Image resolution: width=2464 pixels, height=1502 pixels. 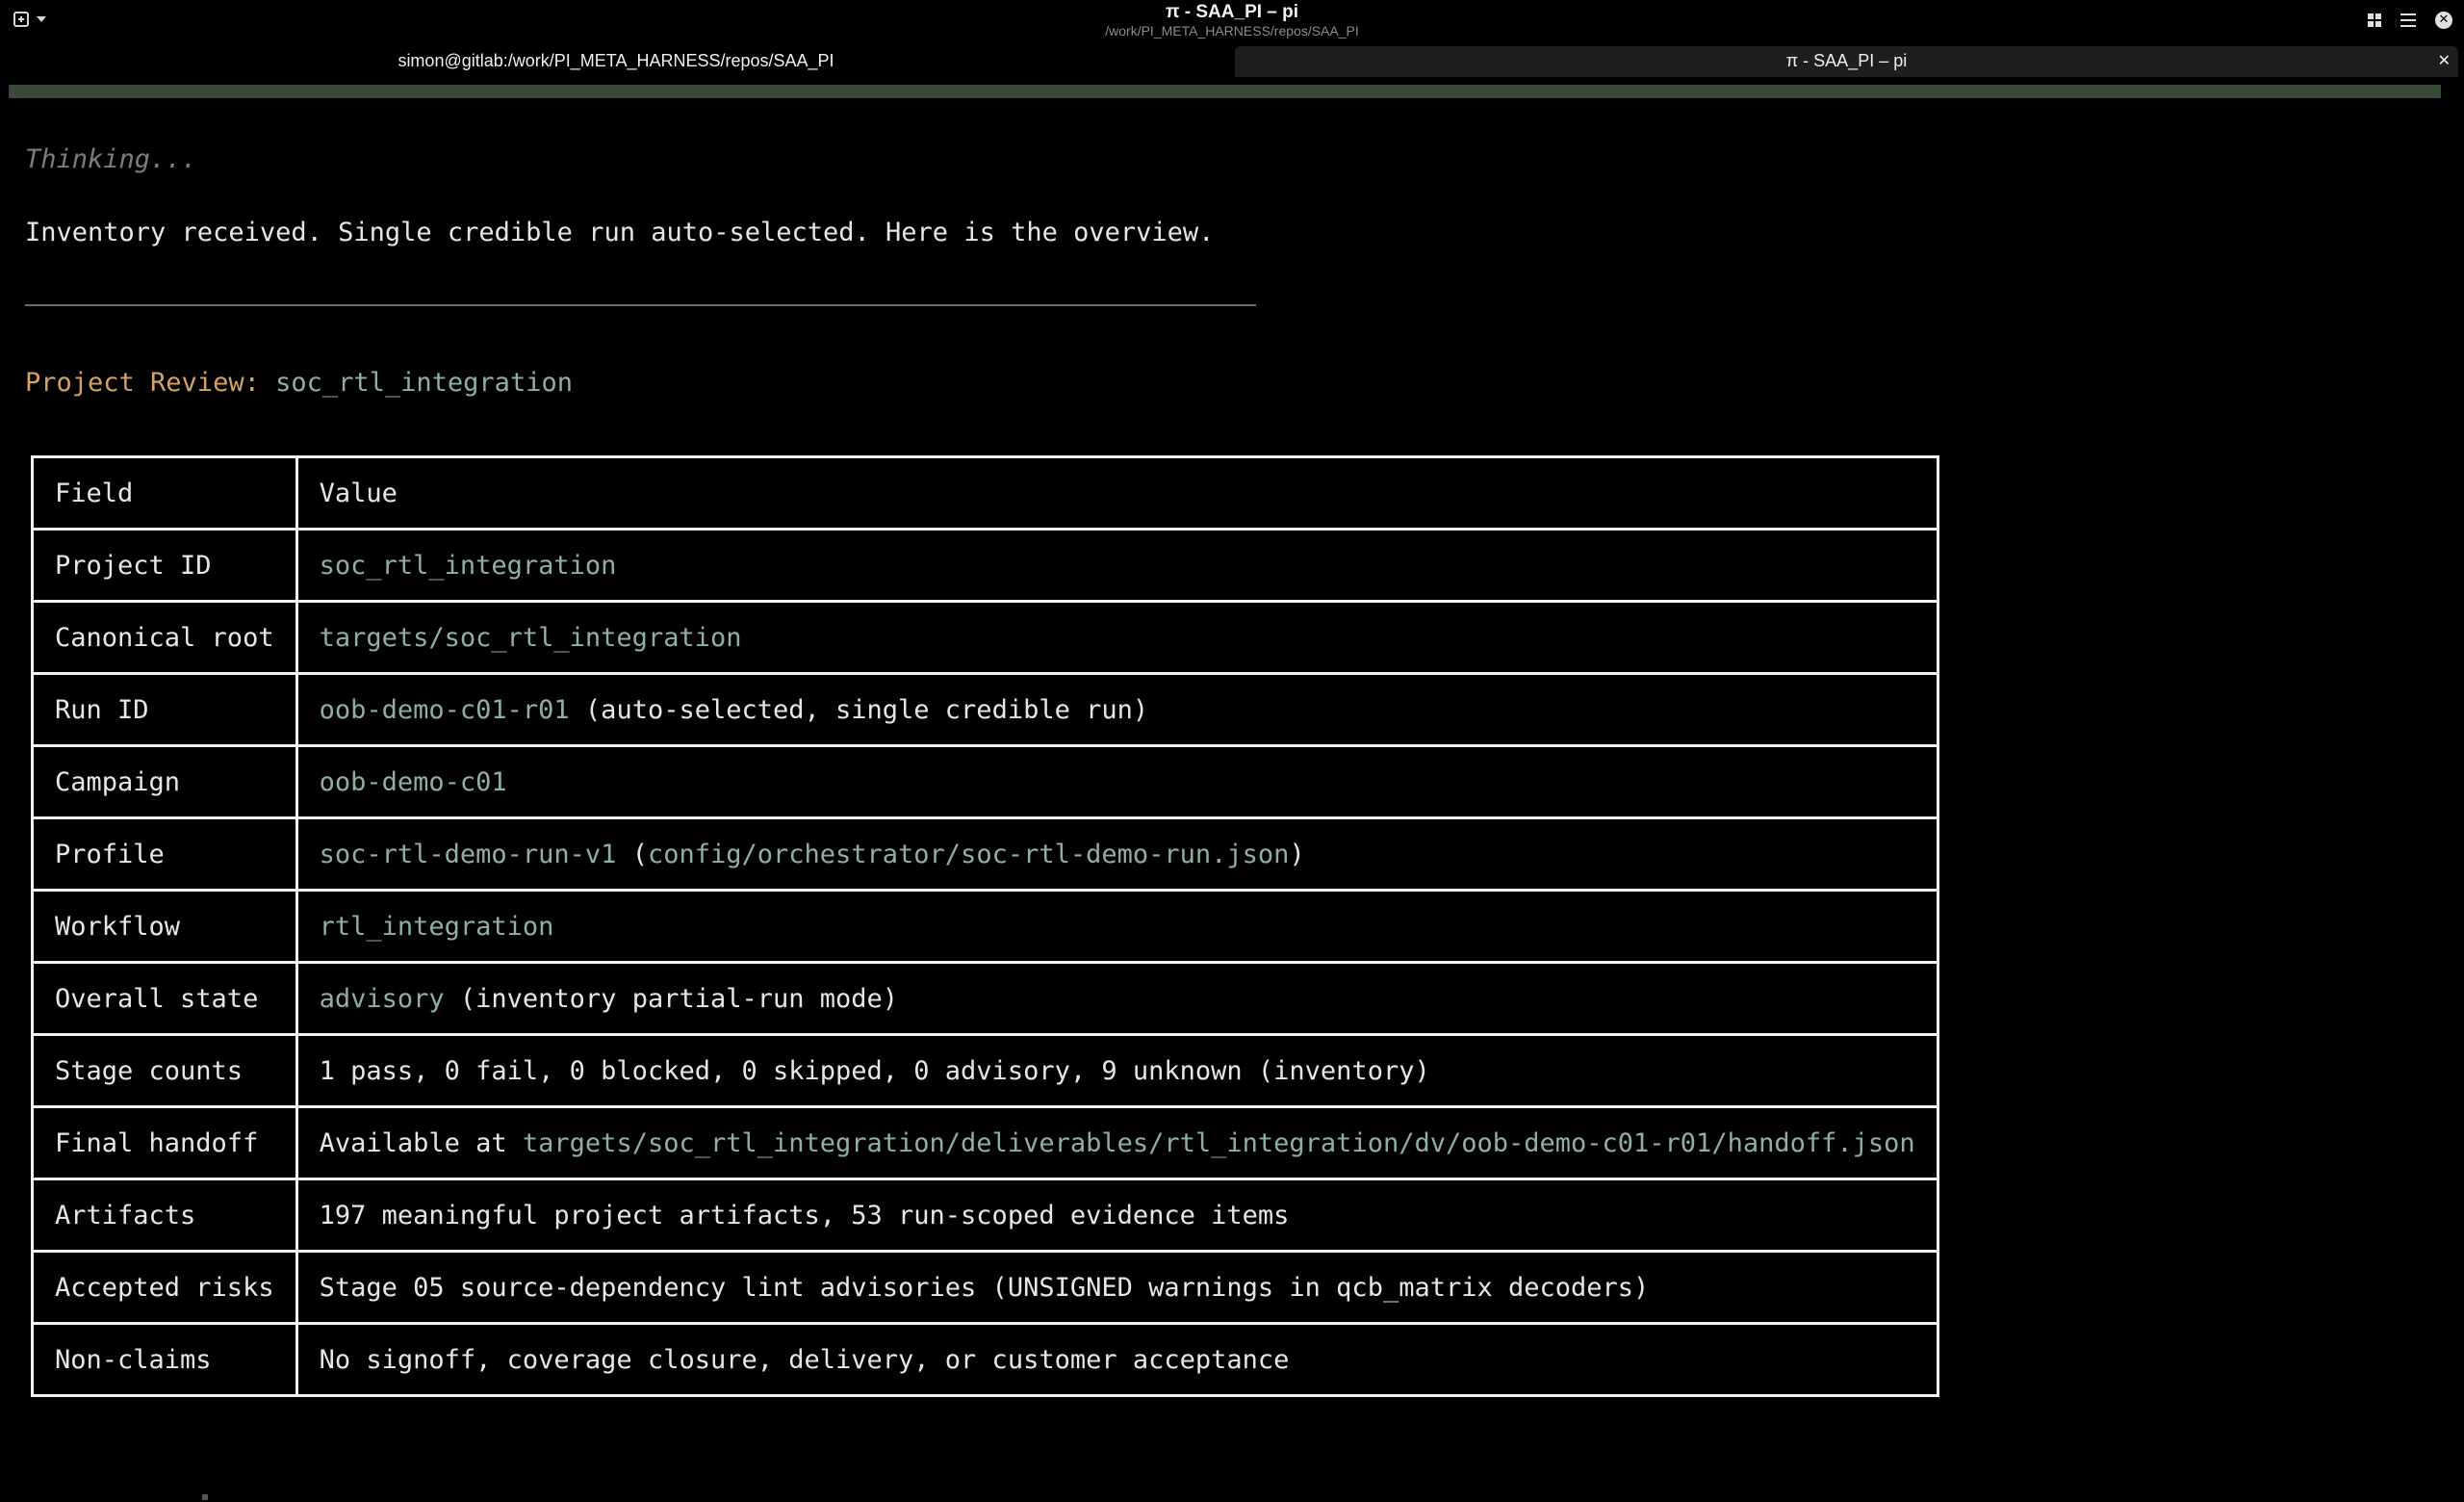 I want to click on titlebar-right-controls: ✕, so click(x=2410, y=20).